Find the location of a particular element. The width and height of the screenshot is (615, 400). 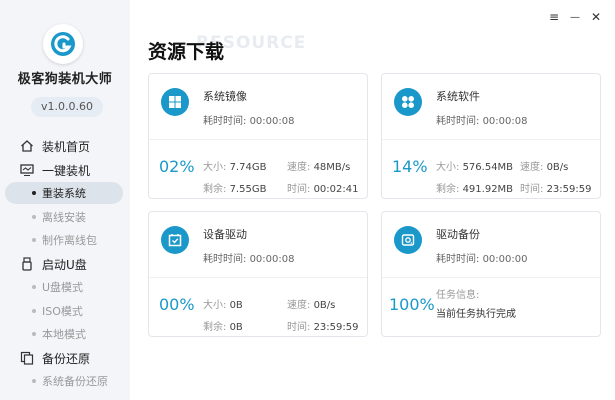

nav-make-offline-package-label: 制作离线包 is located at coordinates (69, 240).